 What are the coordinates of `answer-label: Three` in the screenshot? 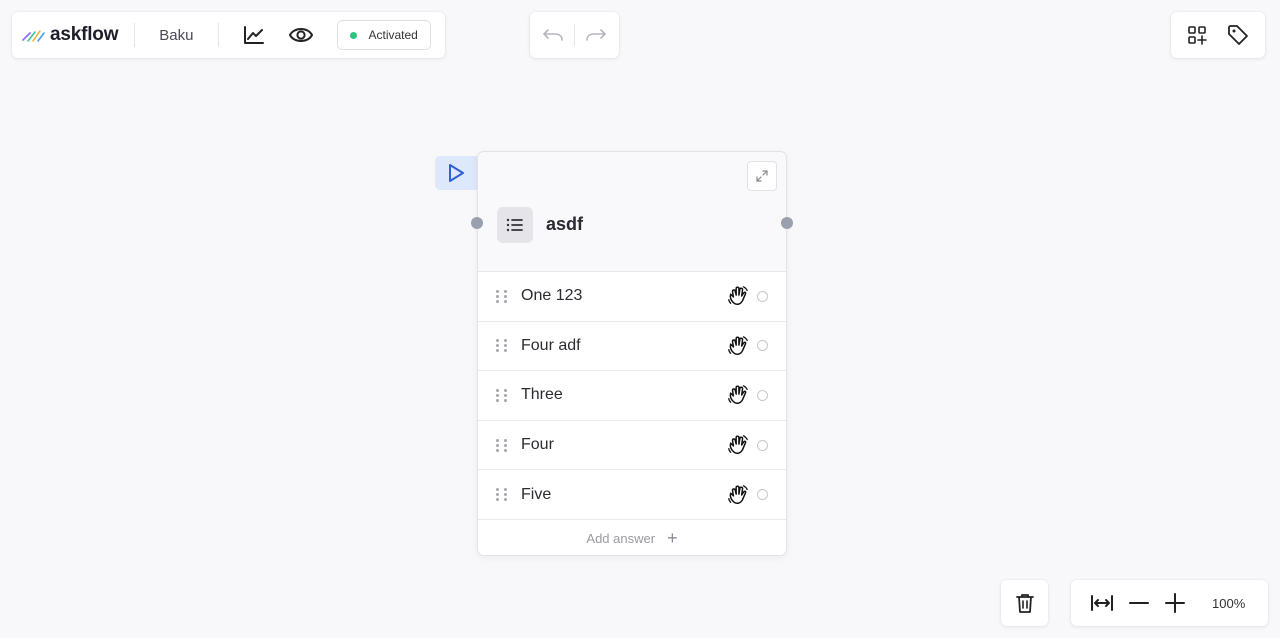 It's located at (624, 395).